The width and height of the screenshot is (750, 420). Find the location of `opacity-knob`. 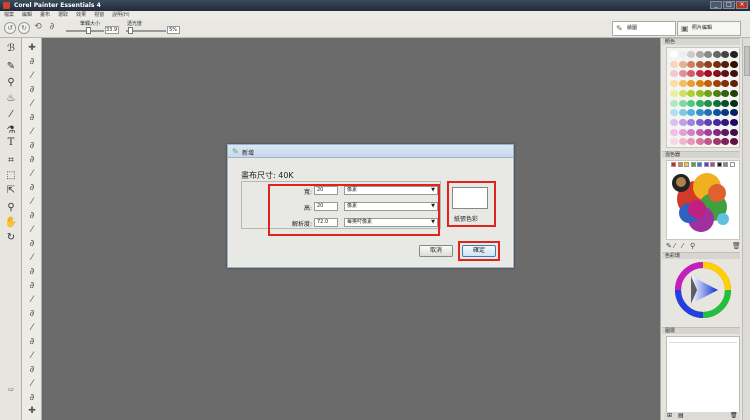

opacity-knob is located at coordinates (130, 30).